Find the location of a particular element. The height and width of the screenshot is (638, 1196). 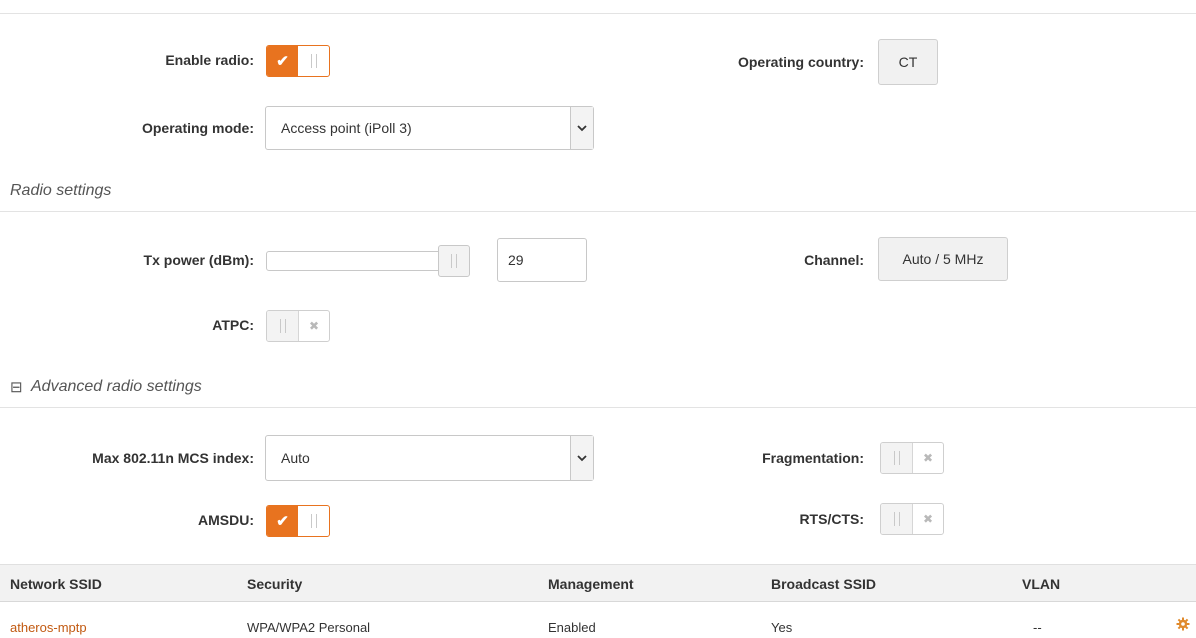

fragmentation-label: Fragmentation: is located at coordinates (813, 458).